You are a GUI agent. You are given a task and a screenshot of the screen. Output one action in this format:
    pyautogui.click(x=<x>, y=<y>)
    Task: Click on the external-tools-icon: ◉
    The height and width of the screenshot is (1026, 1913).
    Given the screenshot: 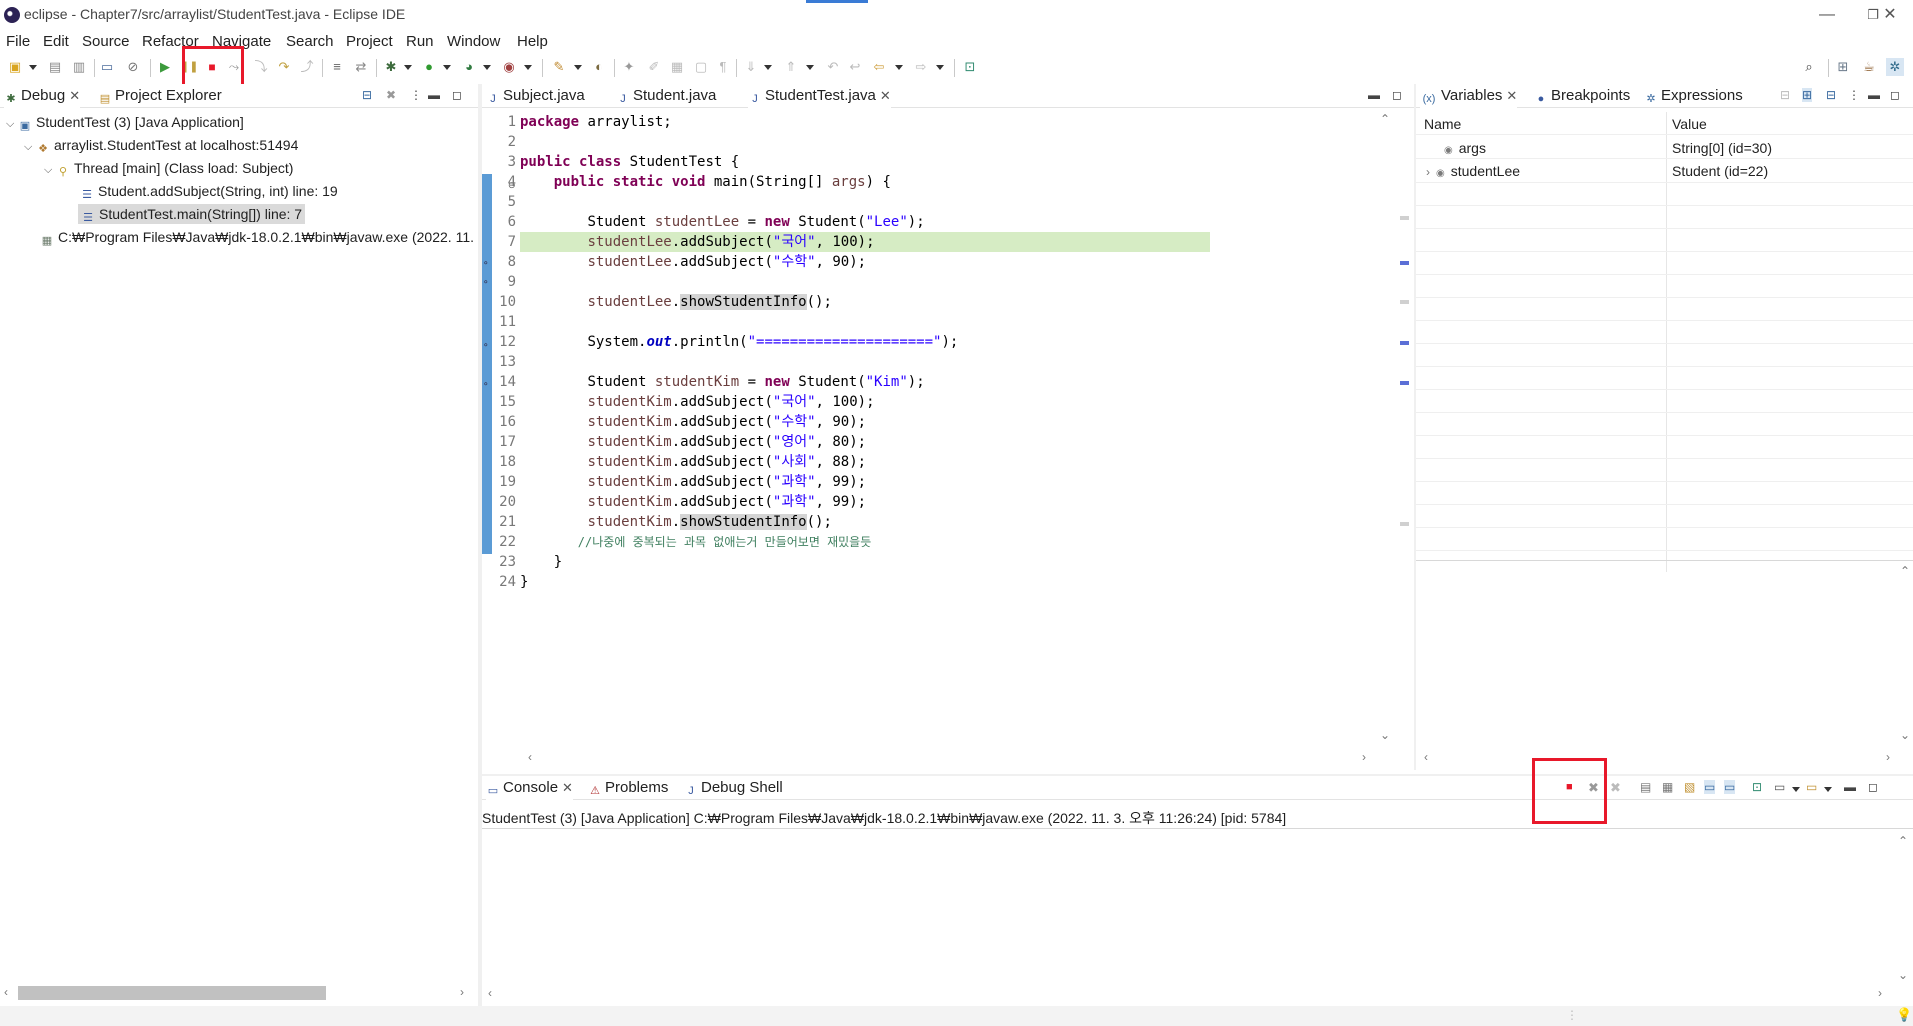 What is the action you would take?
    pyautogui.click(x=509, y=67)
    